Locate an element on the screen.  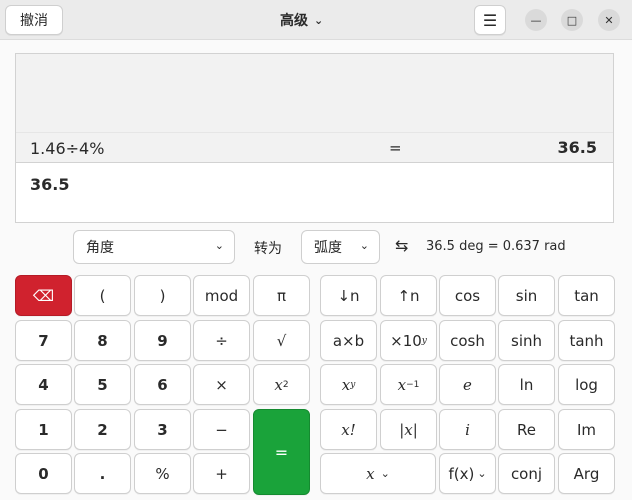
digit-1-button: 1 is located at coordinates (43, 429).